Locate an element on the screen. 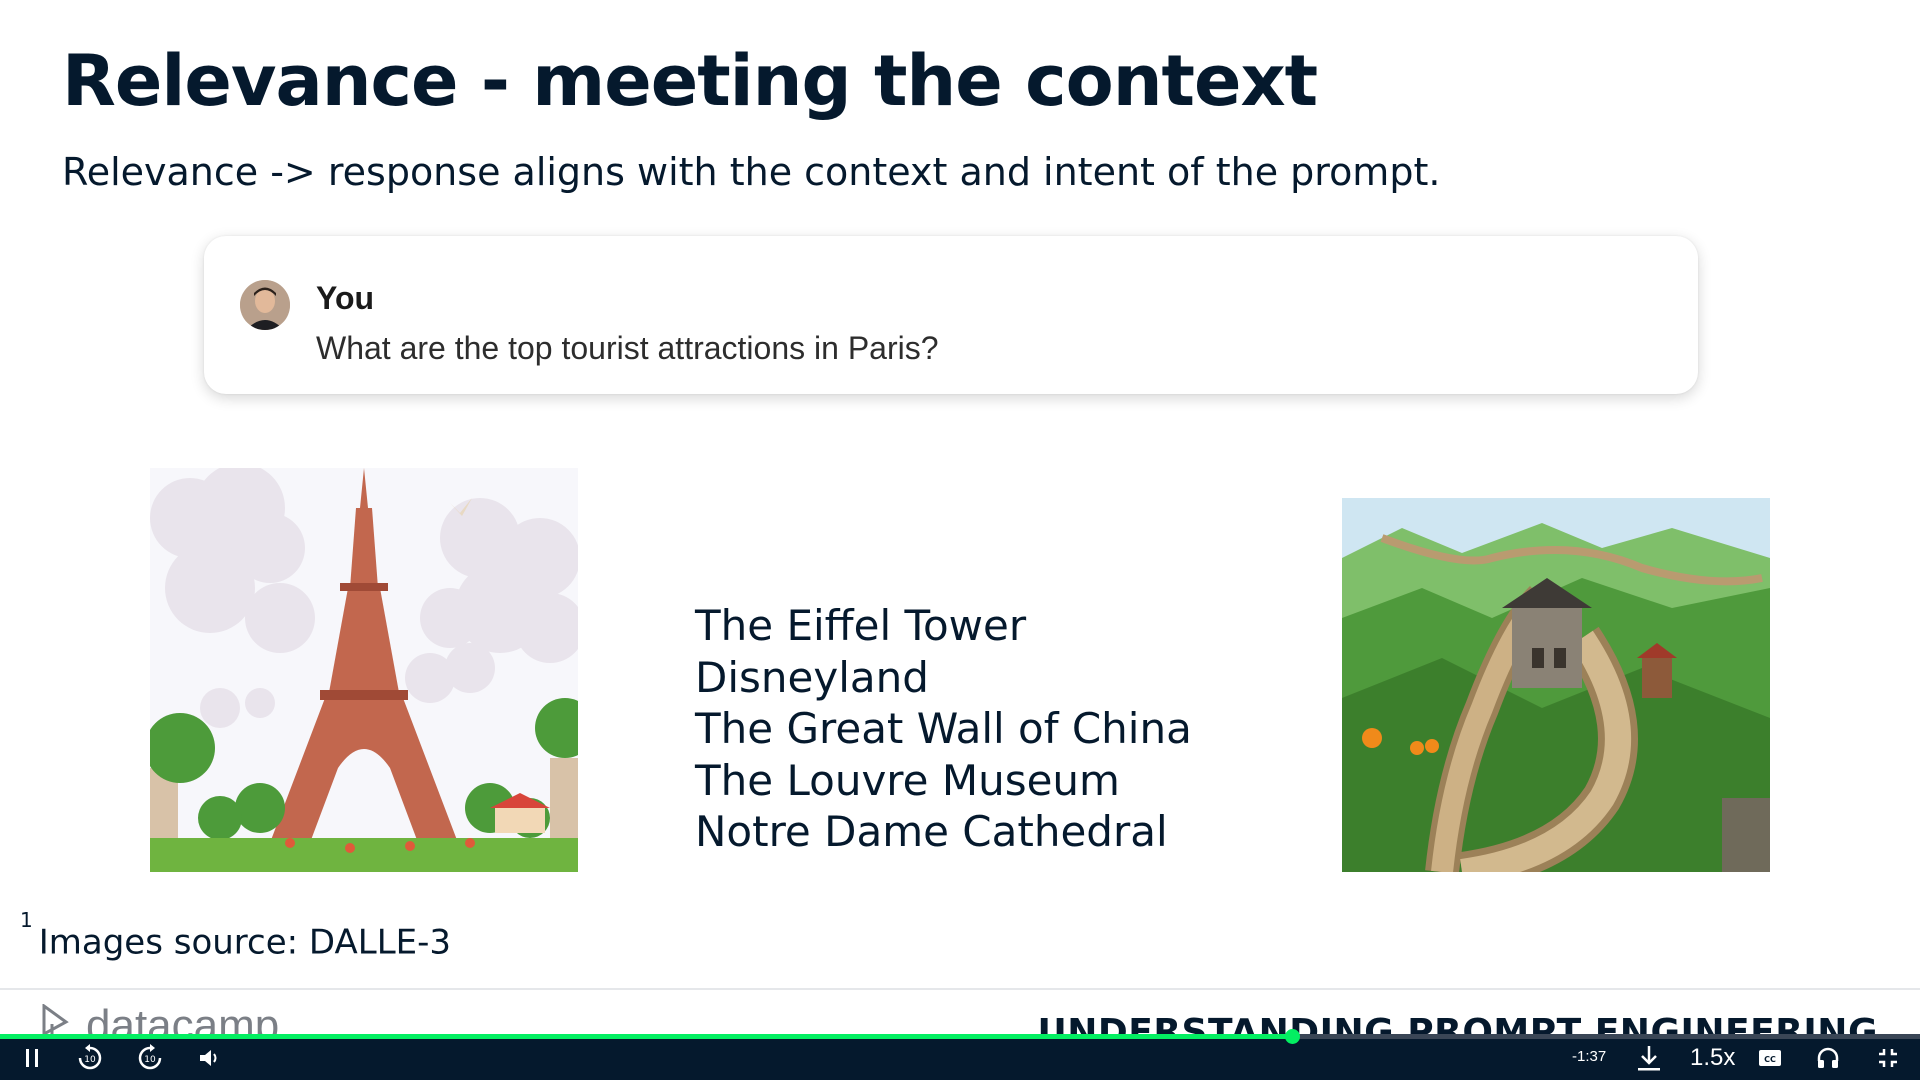 This screenshot has width=1920, height=1080. pause-button is located at coordinates (32, 1058).